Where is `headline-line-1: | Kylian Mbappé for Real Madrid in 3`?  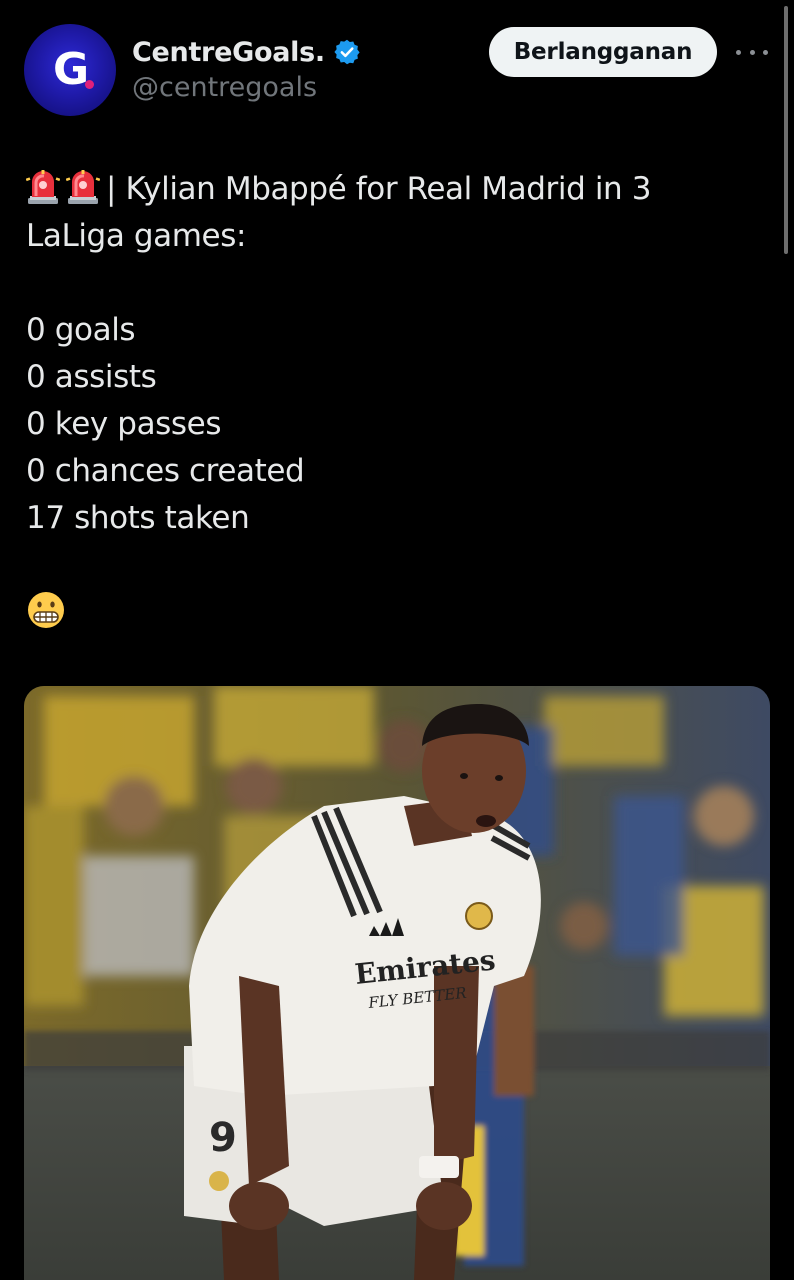
headline-line-1: | Kylian Mbappé for Real Madrid in 3 is located at coordinates (375, 189).